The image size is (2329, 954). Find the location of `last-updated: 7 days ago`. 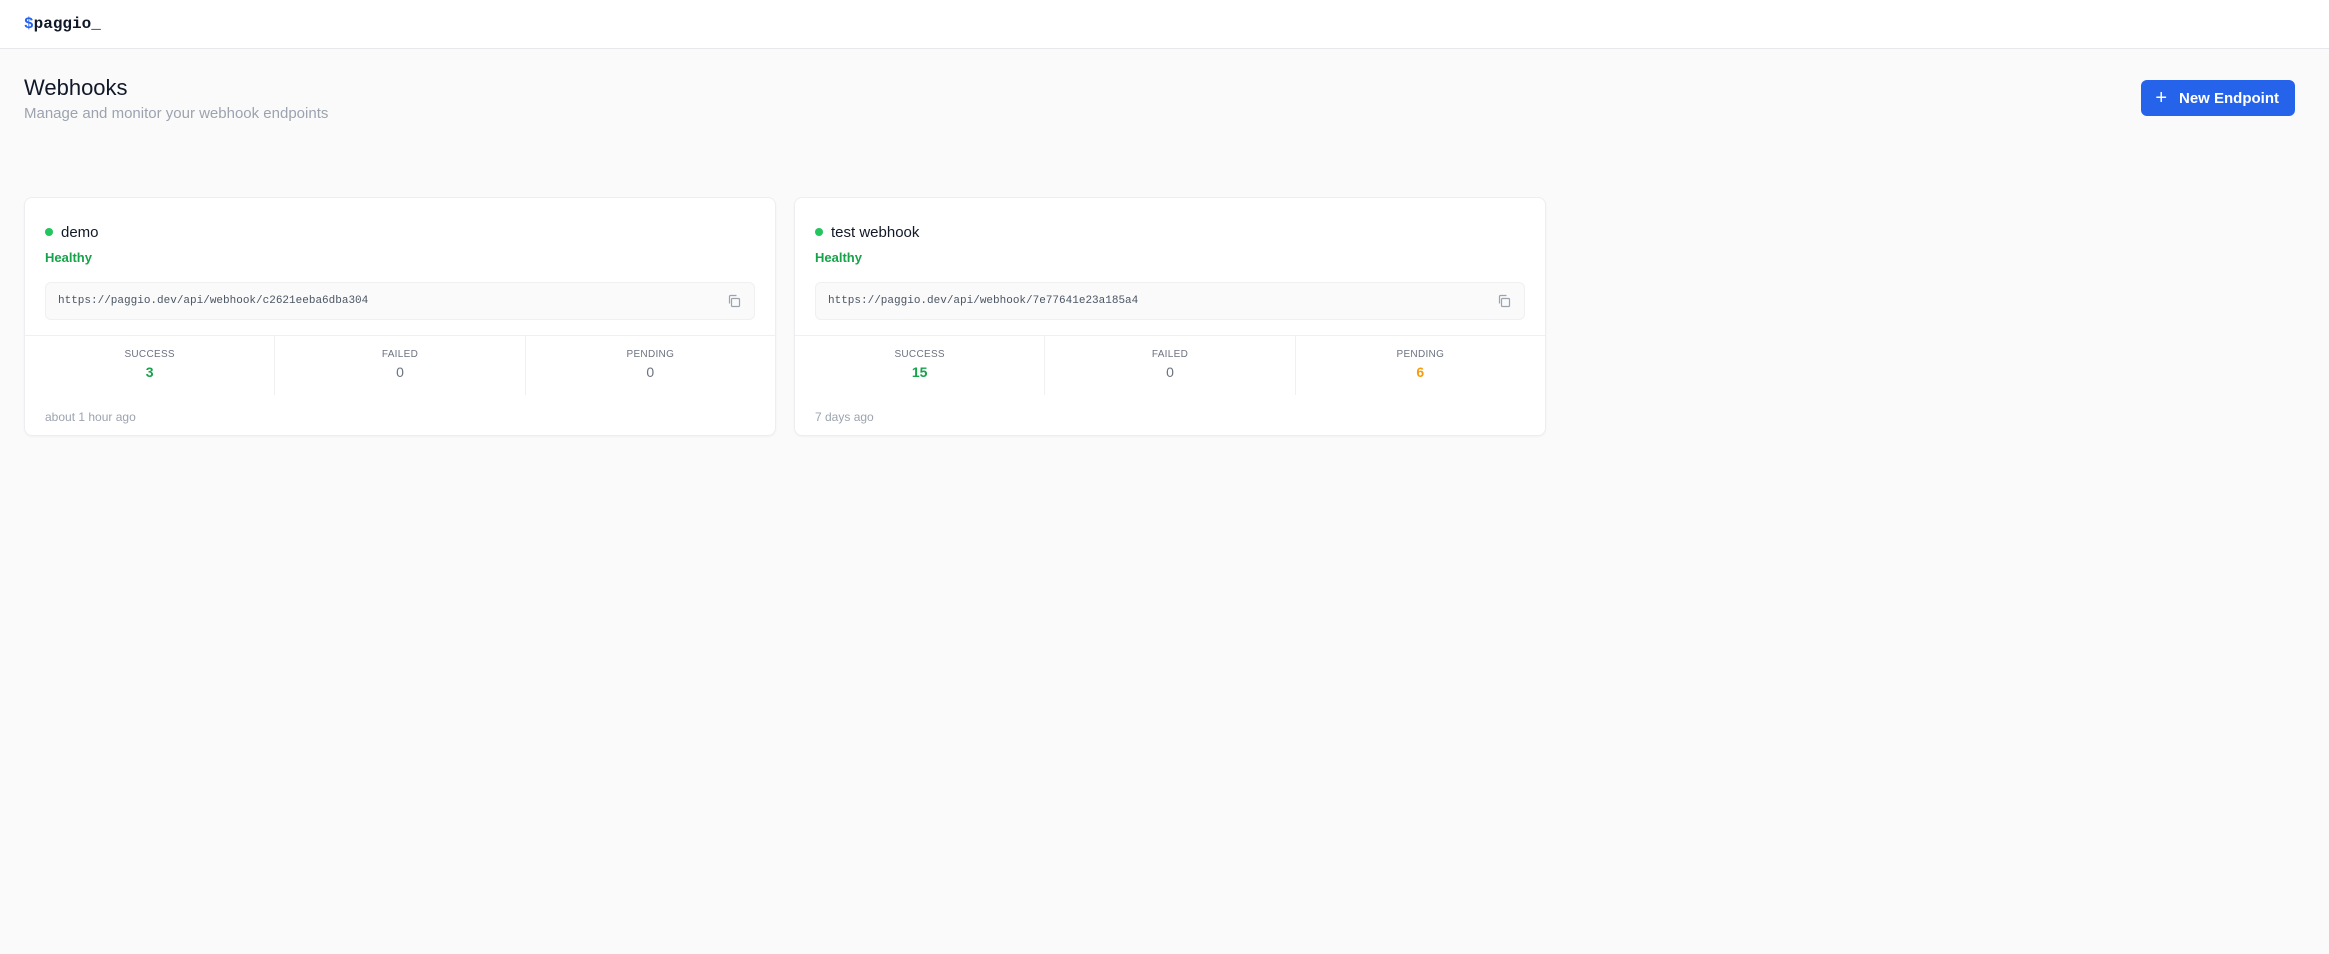

last-updated: 7 days ago is located at coordinates (844, 417).